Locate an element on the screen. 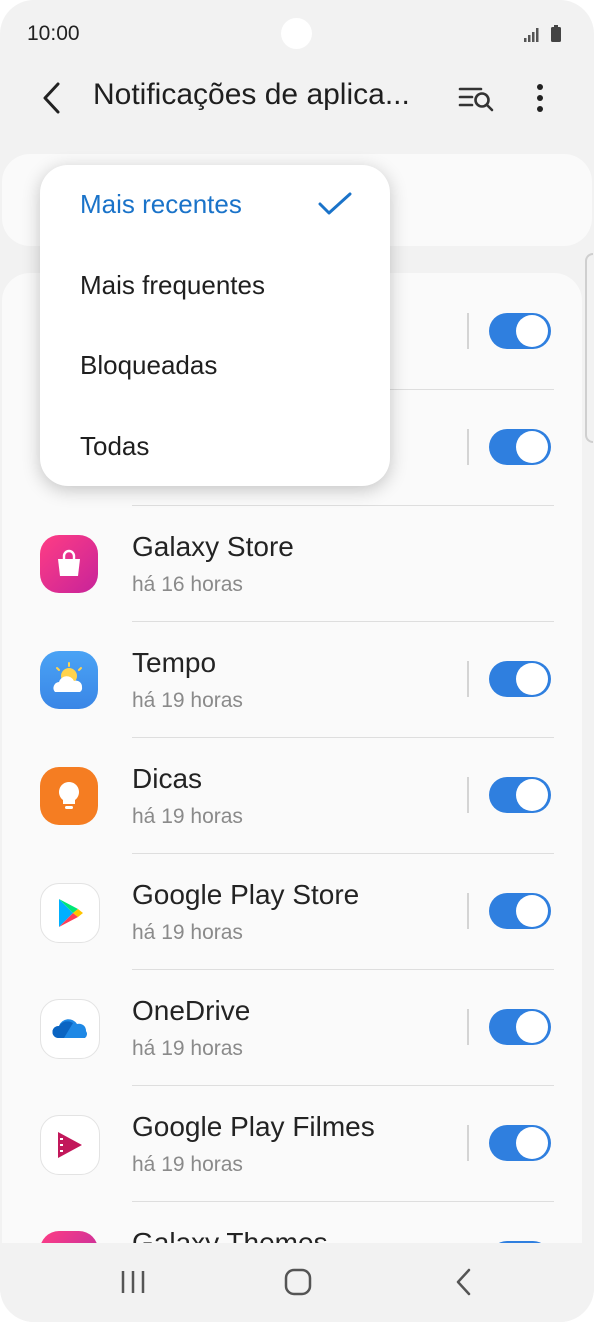 The width and height of the screenshot is (594, 1322). onedrive-icon is located at coordinates (70, 1029).